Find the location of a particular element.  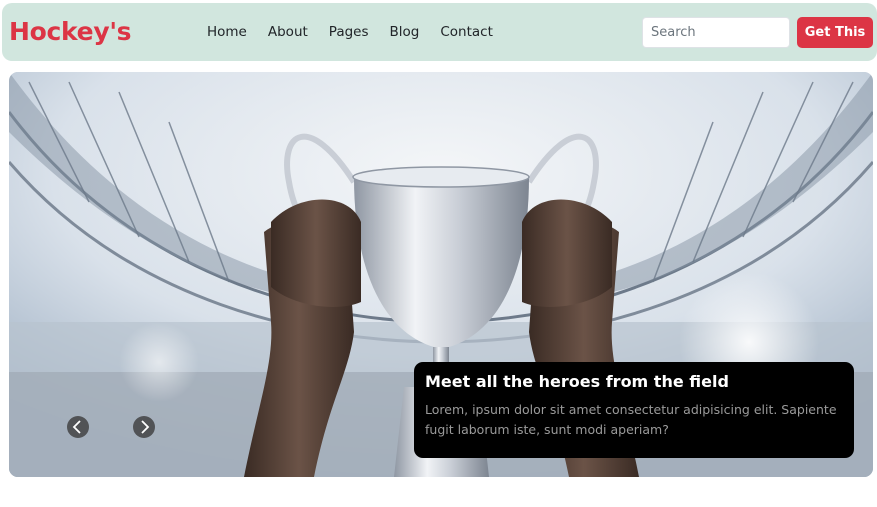

brand-logo: Hockey's is located at coordinates (70, 31).